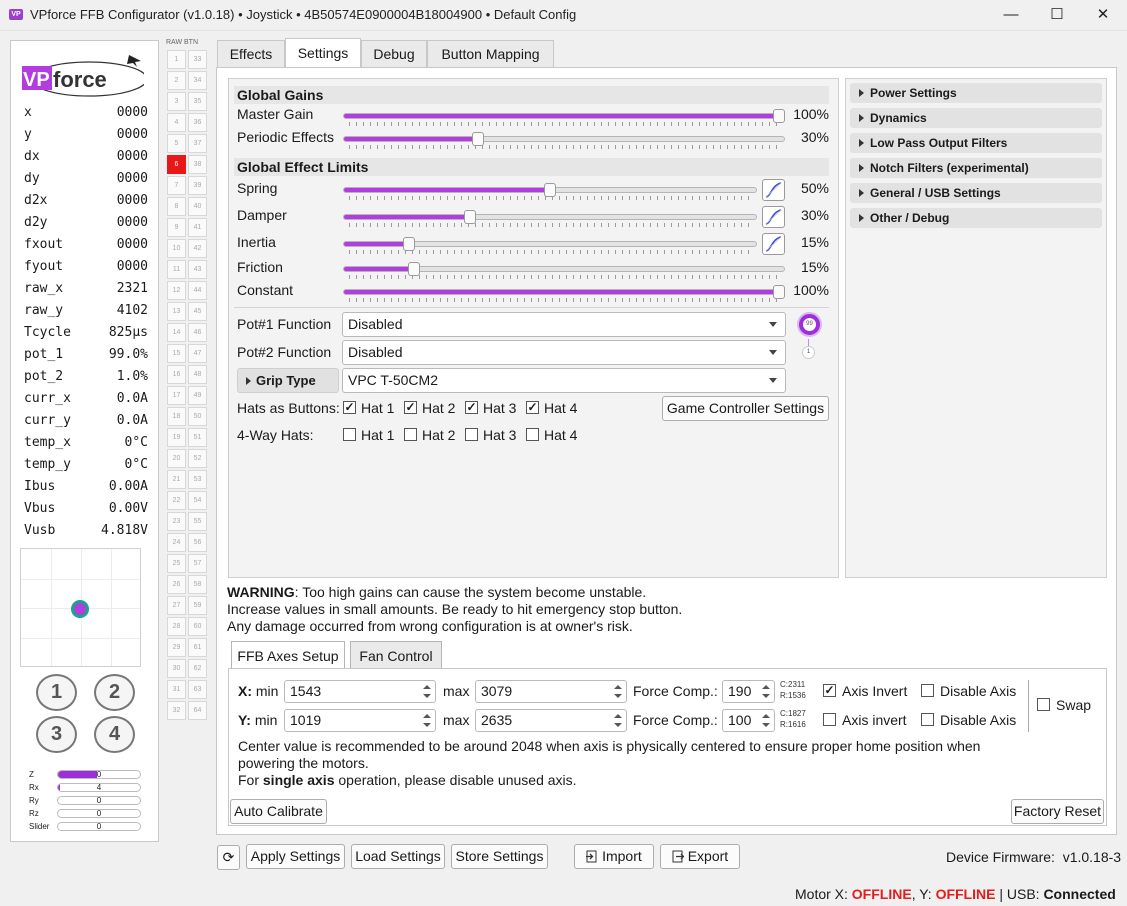  I want to click on axis-name: Ry, so click(34, 800).